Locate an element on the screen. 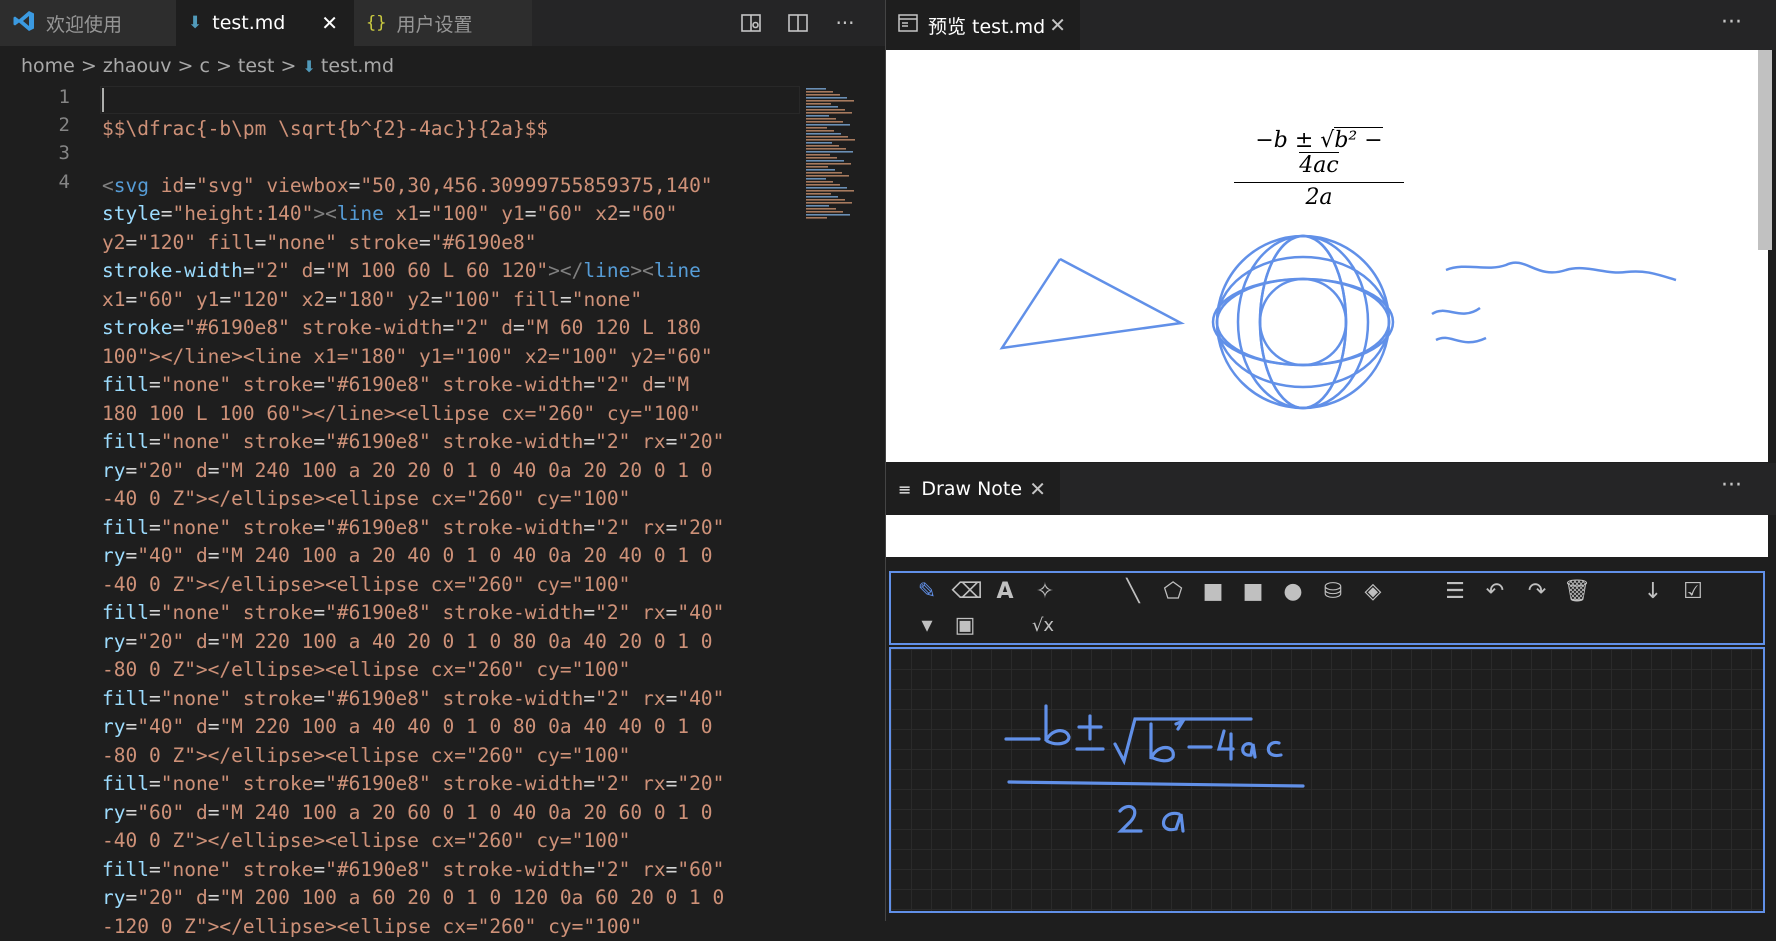 This screenshot has height=941, width=1776. record-icon: ▣ is located at coordinates (965, 625).